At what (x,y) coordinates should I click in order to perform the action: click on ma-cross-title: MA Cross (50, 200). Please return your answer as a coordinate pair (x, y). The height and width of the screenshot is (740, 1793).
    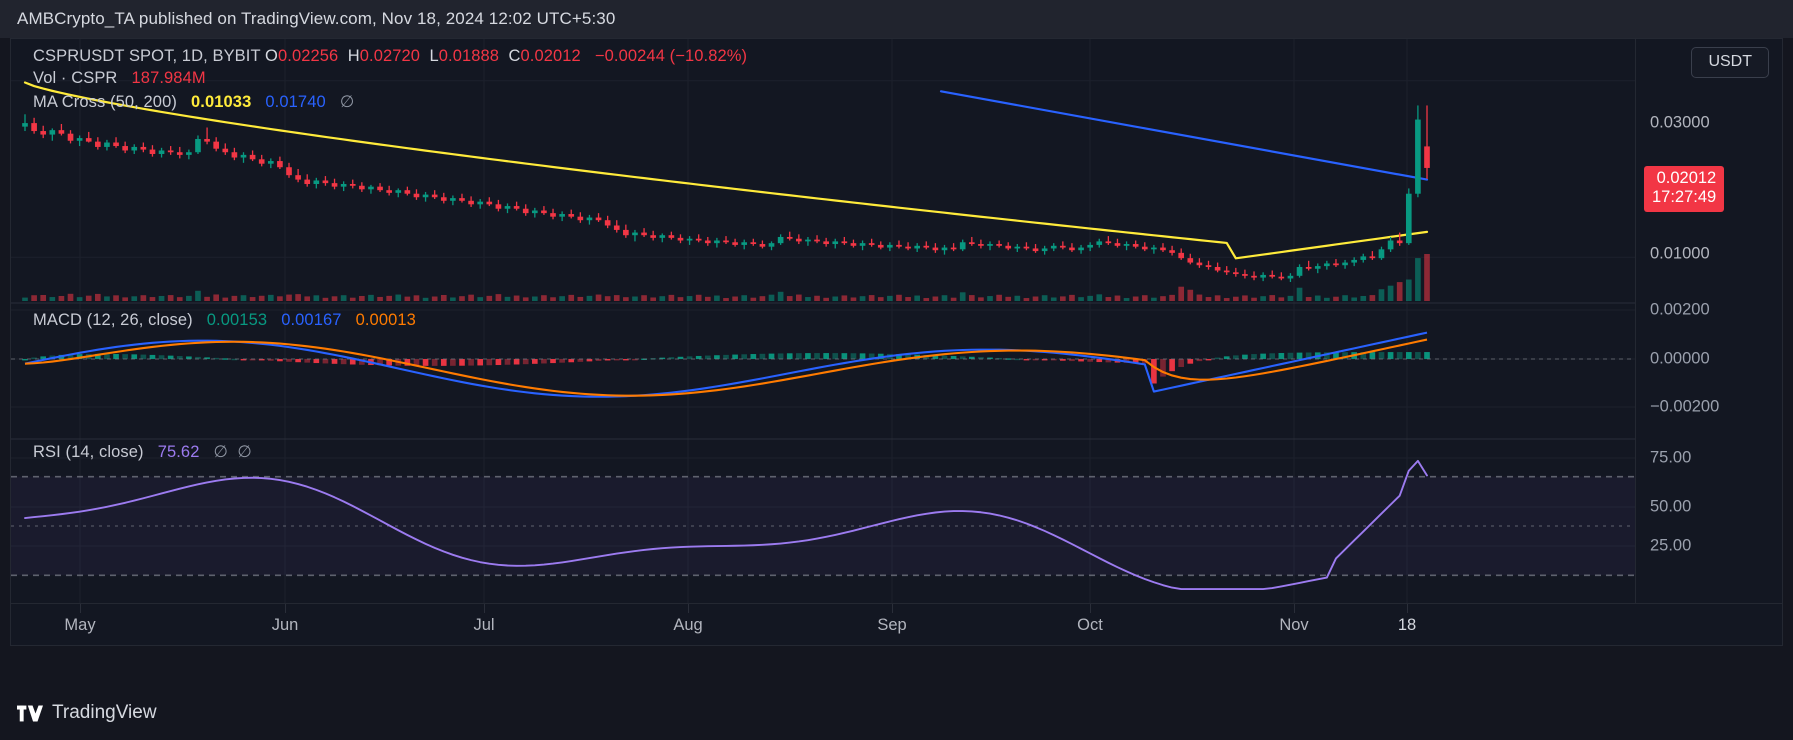
    Looking at the image, I should click on (105, 102).